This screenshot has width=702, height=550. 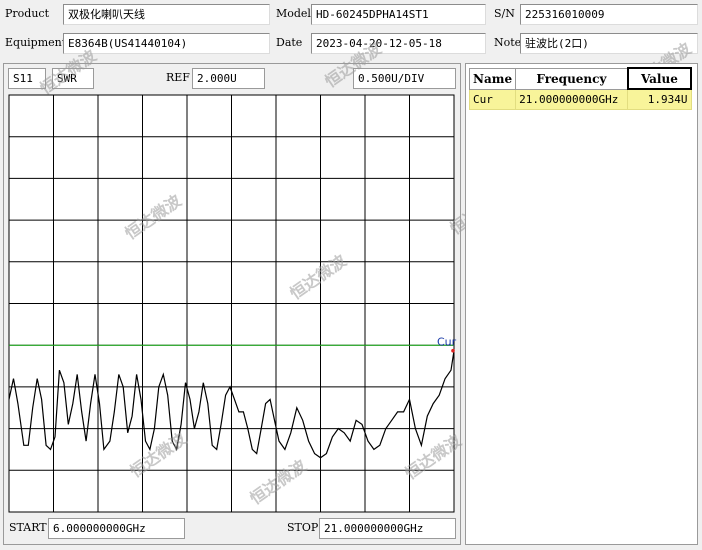 I want to click on row-name: Cur, so click(x=492, y=99).